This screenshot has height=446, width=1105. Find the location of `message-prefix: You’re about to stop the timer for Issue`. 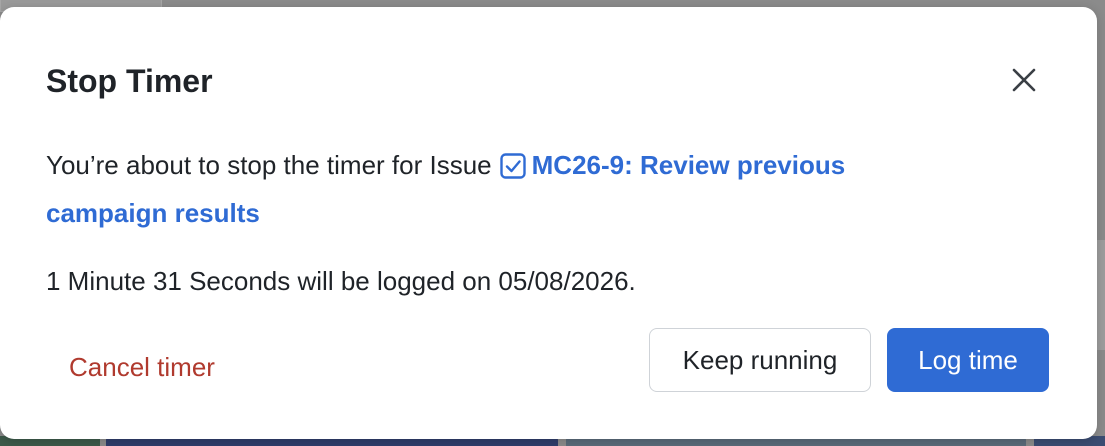

message-prefix: You’re about to stop the timer for Issue is located at coordinates (269, 165).